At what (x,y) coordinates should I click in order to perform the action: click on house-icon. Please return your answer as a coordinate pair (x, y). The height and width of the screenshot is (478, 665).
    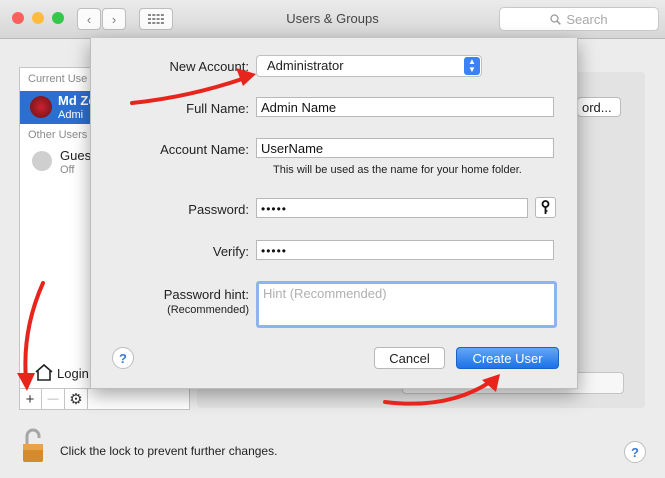
    Looking at the image, I should click on (44, 372).